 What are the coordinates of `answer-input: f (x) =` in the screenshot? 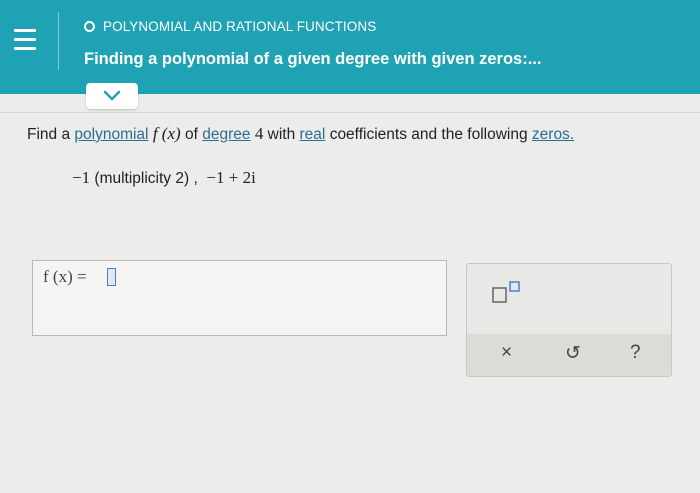 It's located at (239, 298).